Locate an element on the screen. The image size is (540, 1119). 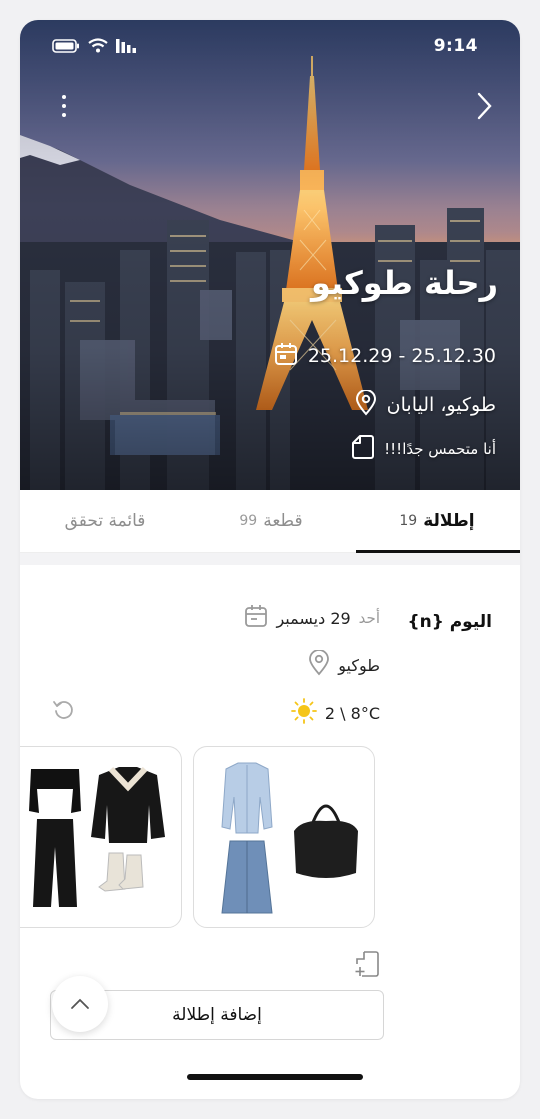
signal-icon is located at coordinates (127, 47).